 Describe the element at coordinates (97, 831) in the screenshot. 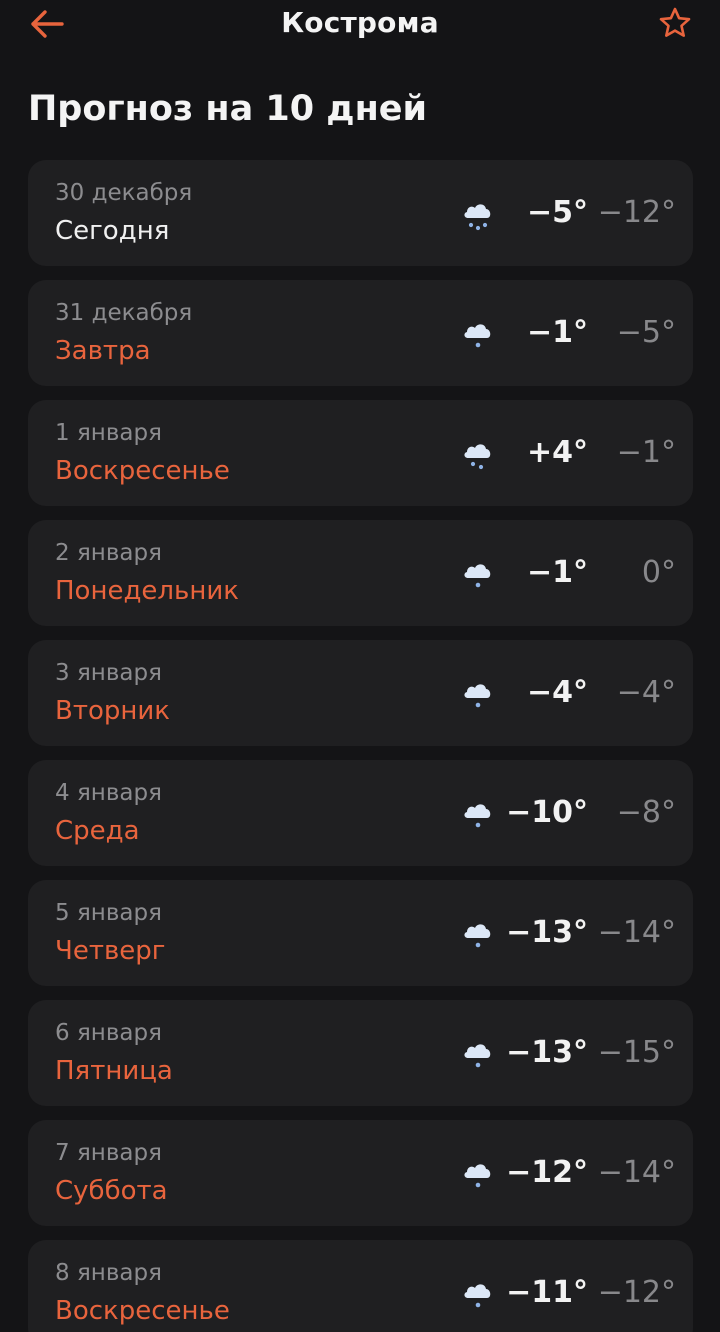

I see `day-name: Среда` at that location.